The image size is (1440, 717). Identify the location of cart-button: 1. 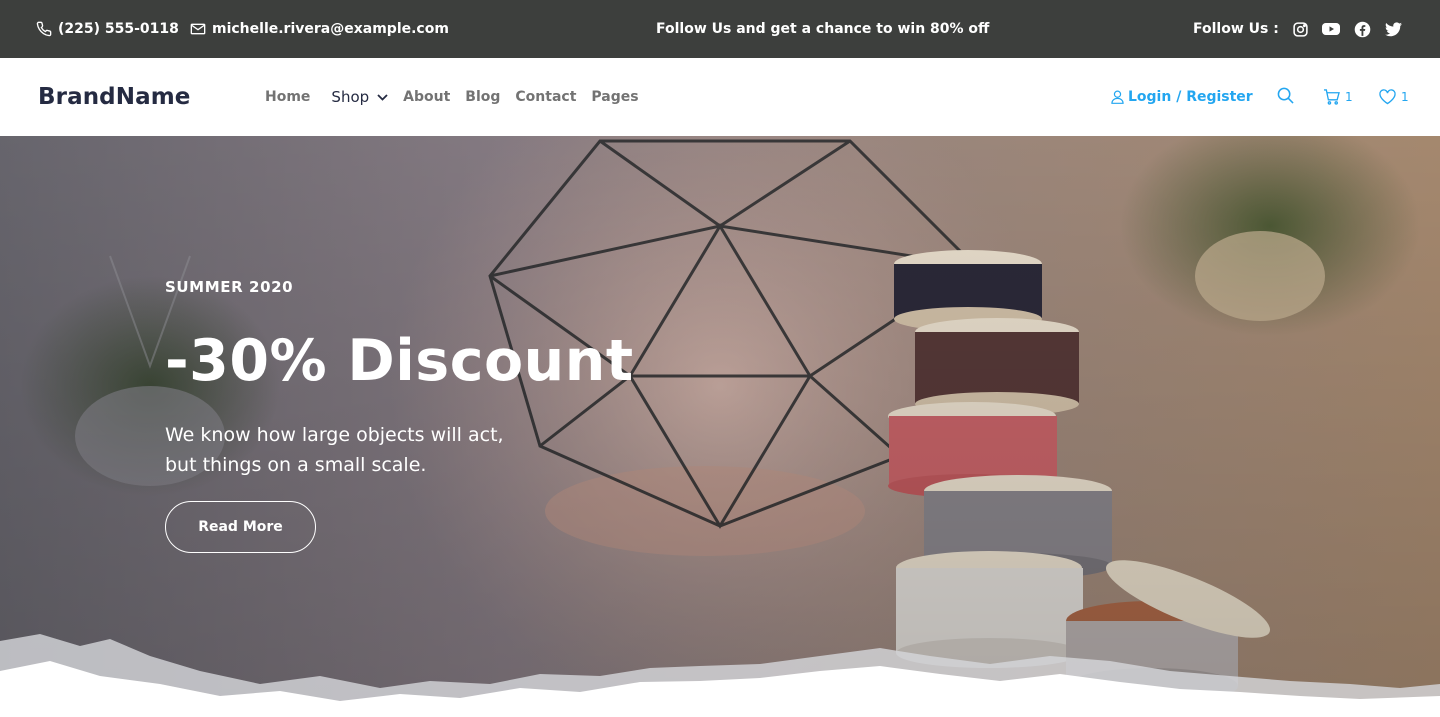
(1338, 97).